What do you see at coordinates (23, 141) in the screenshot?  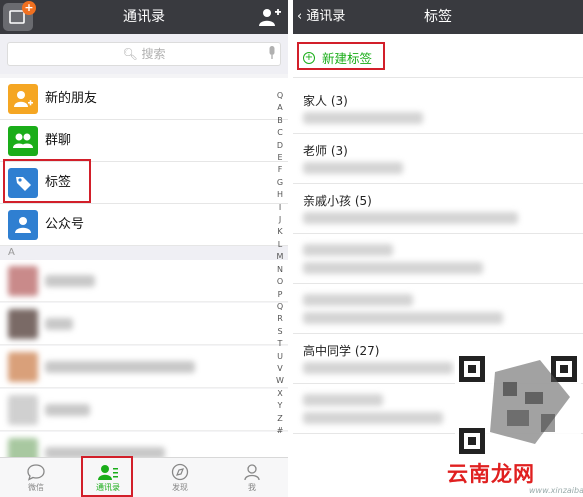 I see `group-chat-icon` at bounding box center [23, 141].